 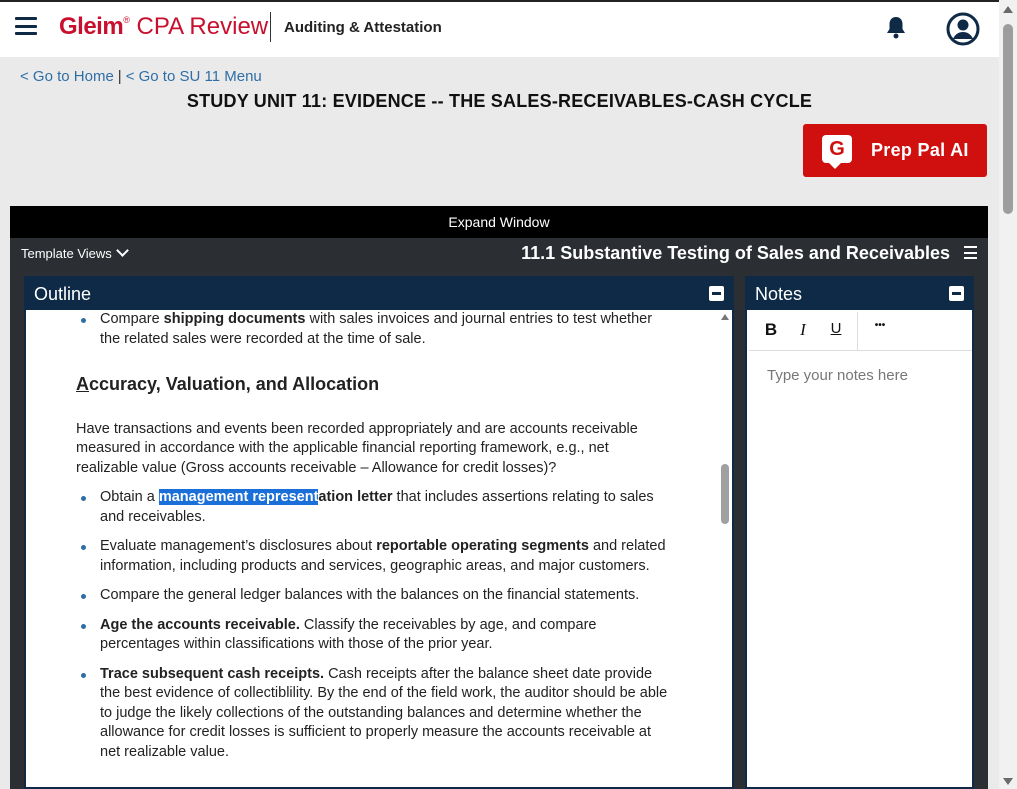 I want to click on notification-bell-icon, so click(x=896, y=29).